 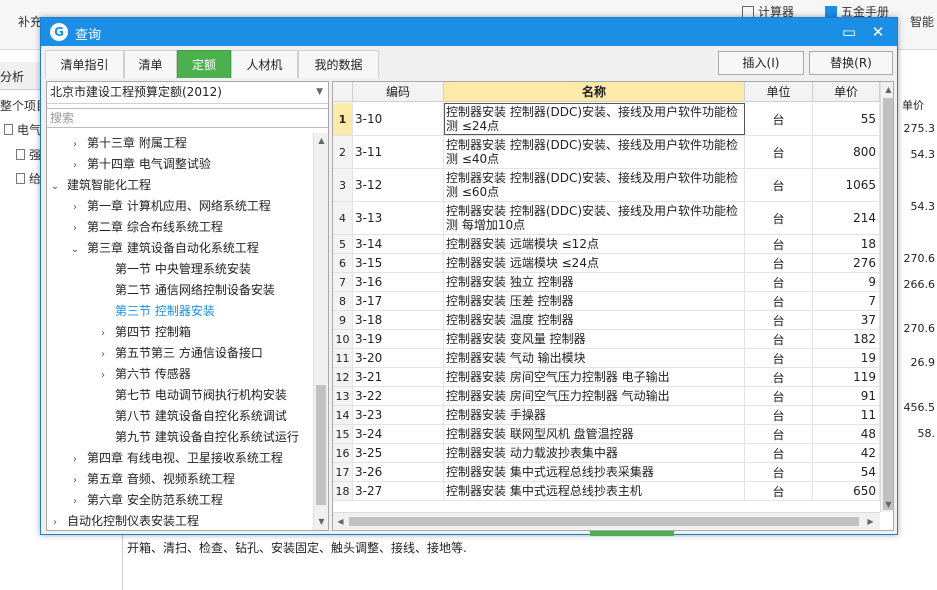 I want to click on row-name: 控制器安装 手操器, so click(x=594, y=415).